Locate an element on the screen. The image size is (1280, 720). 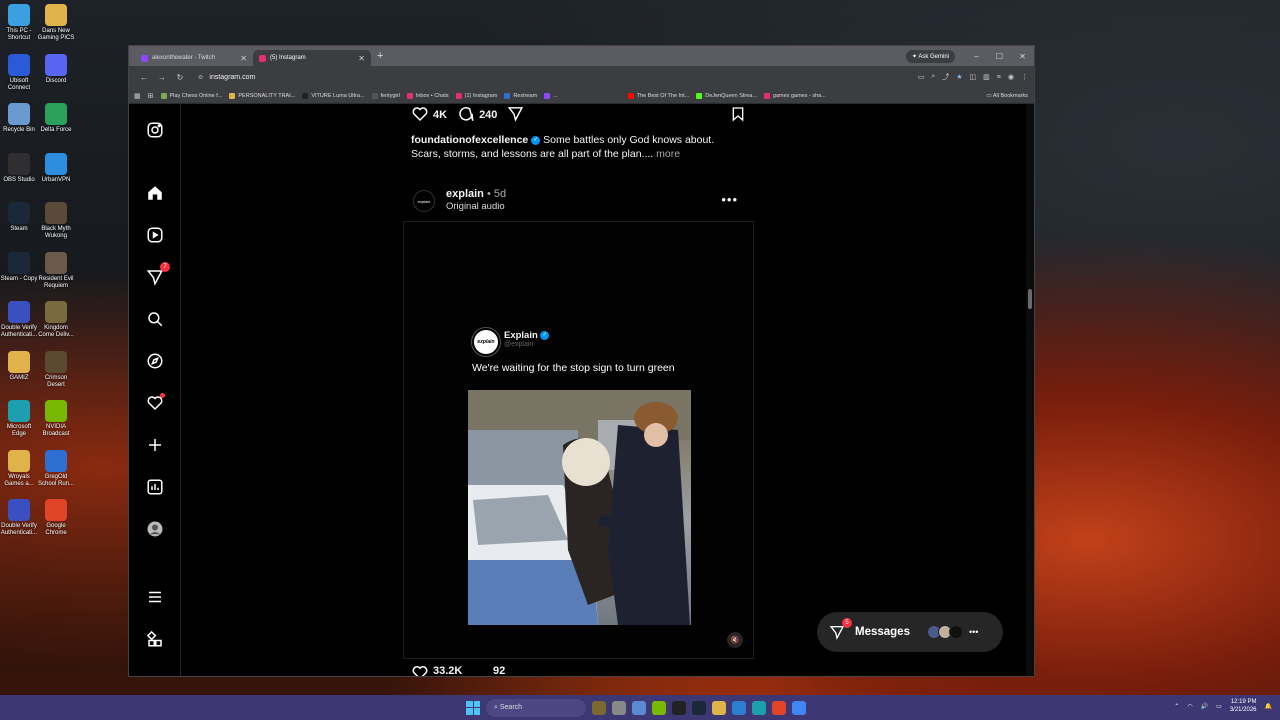
heart-icon is located at coordinates (155, 403).